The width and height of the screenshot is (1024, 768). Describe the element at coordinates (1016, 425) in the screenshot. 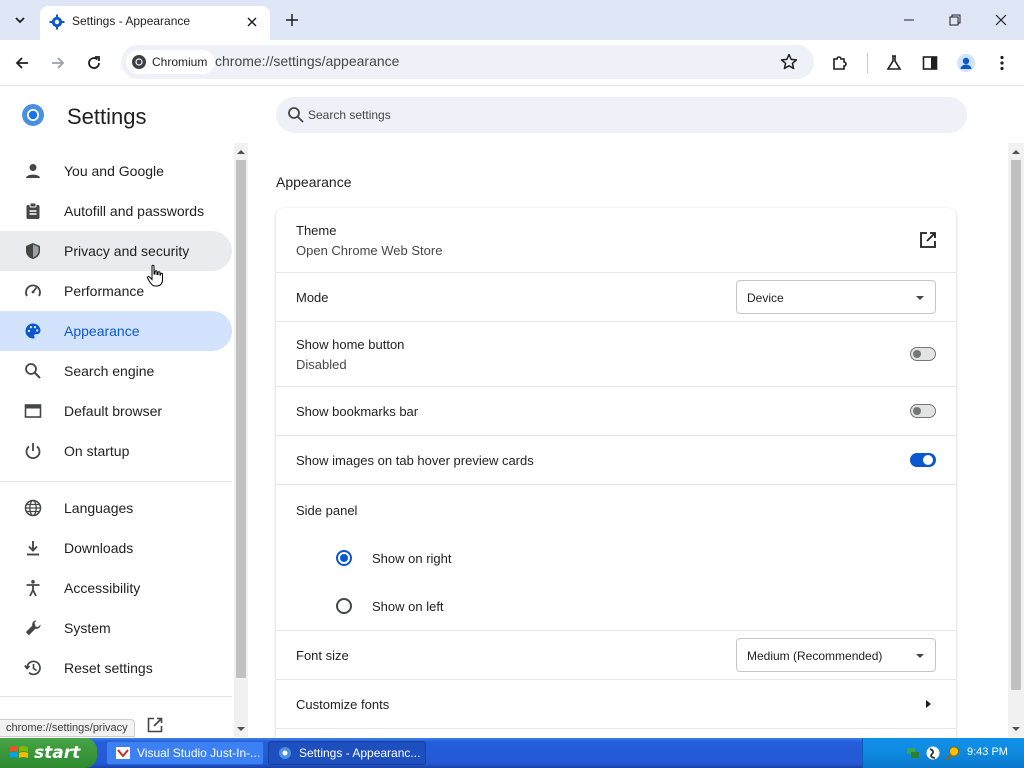

I see `main-scroll-thumb` at that location.